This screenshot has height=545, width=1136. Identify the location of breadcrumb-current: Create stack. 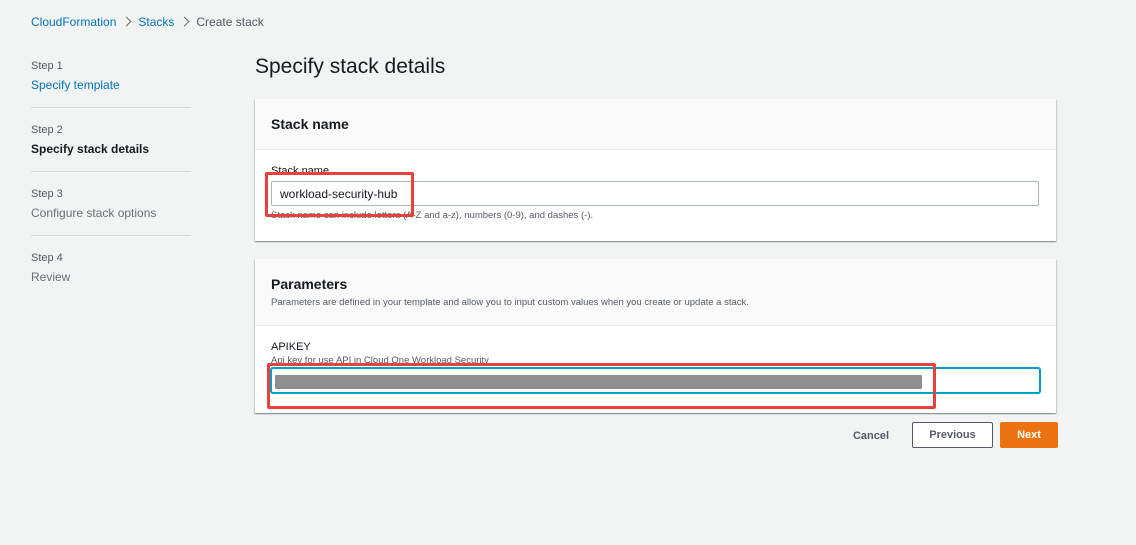
(230, 22).